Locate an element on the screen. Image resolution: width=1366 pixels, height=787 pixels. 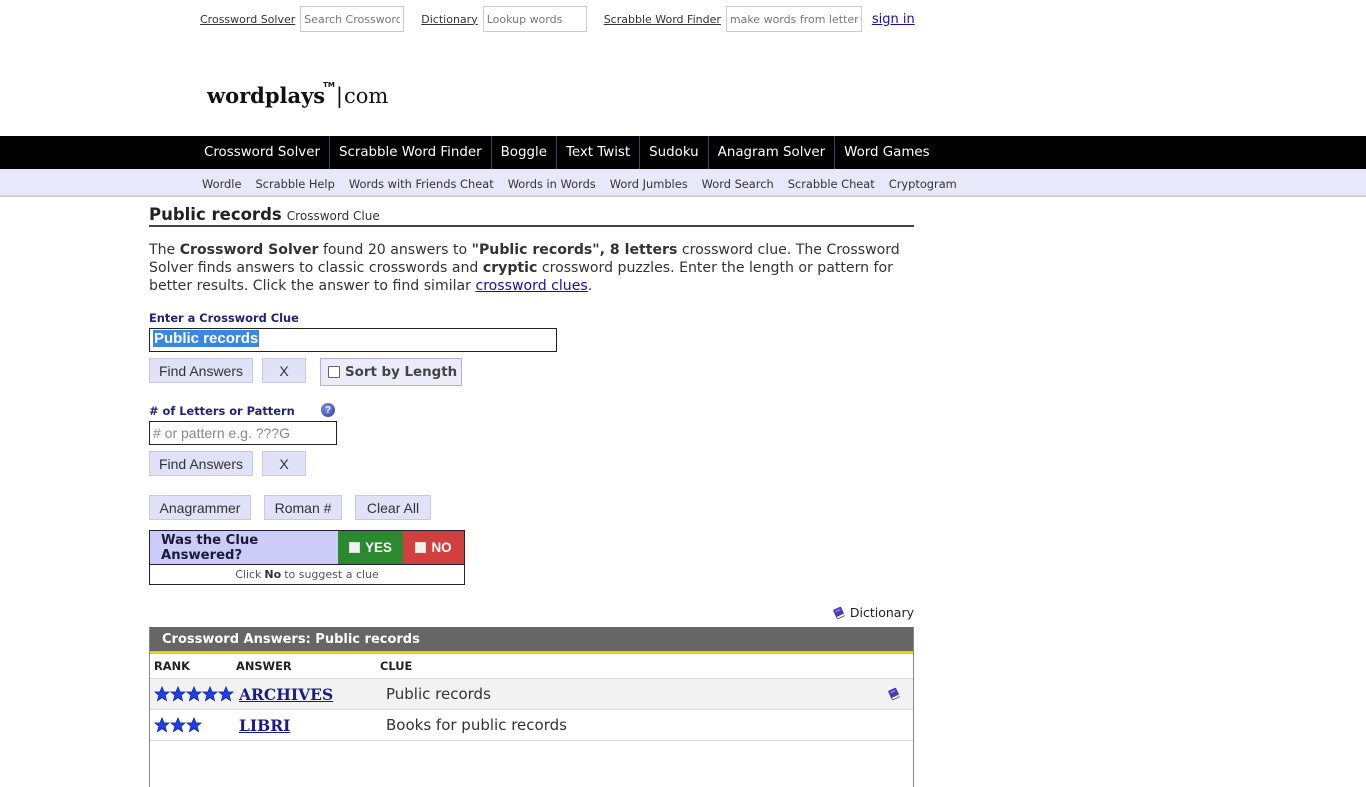
nav-item-word-games: Word Games is located at coordinates (886, 152).